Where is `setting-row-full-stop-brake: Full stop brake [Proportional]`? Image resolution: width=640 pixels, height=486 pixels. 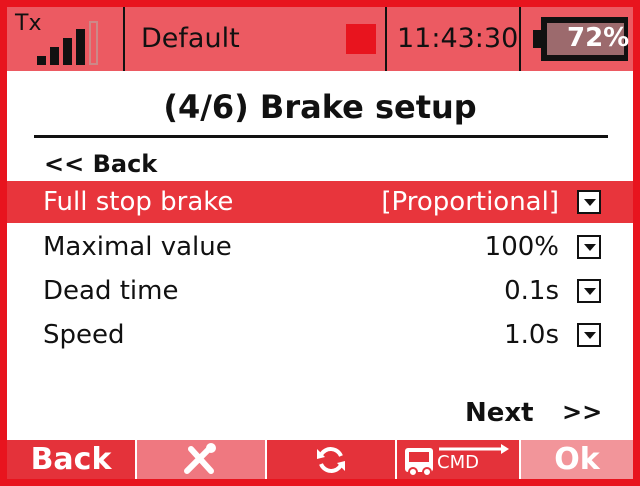
setting-row-full-stop-brake: Full stop brake [Proportional] is located at coordinates (320, 202).